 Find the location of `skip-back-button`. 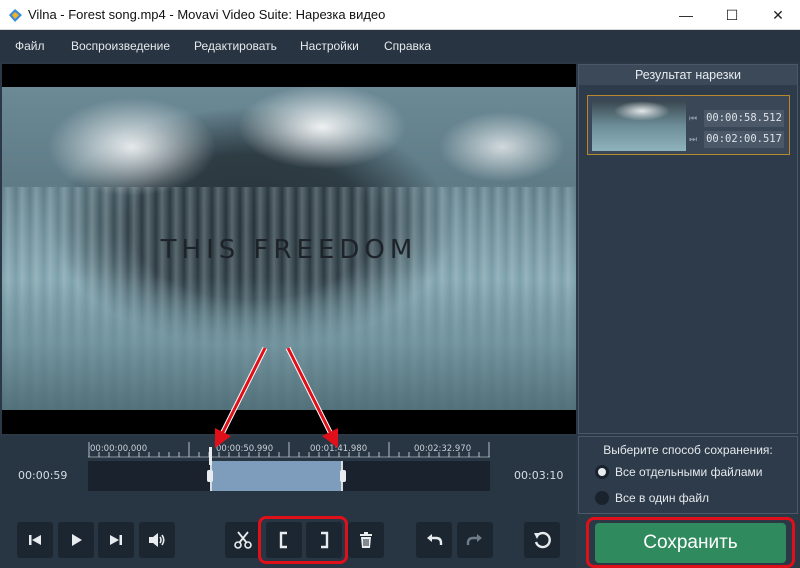

skip-back-button is located at coordinates (35, 540).